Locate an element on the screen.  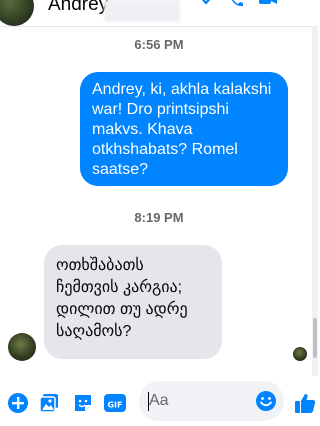
chat-header: Andrey is located at coordinates (159, 13).